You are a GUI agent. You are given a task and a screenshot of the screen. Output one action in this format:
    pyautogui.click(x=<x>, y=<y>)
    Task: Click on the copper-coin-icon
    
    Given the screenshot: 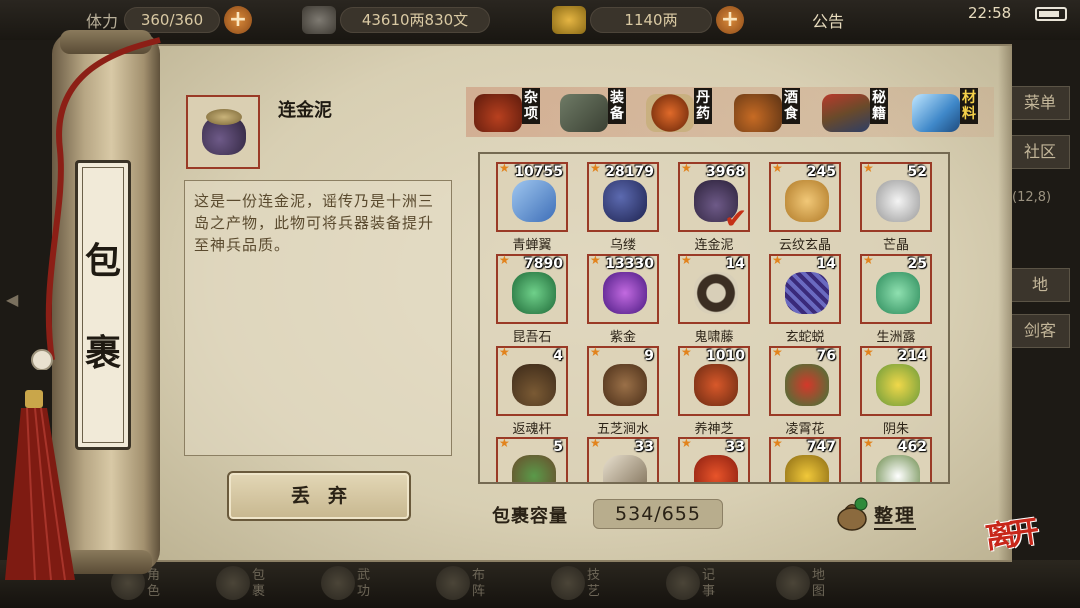 What is the action you would take?
    pyautogui.click(x=319, y=20)
    